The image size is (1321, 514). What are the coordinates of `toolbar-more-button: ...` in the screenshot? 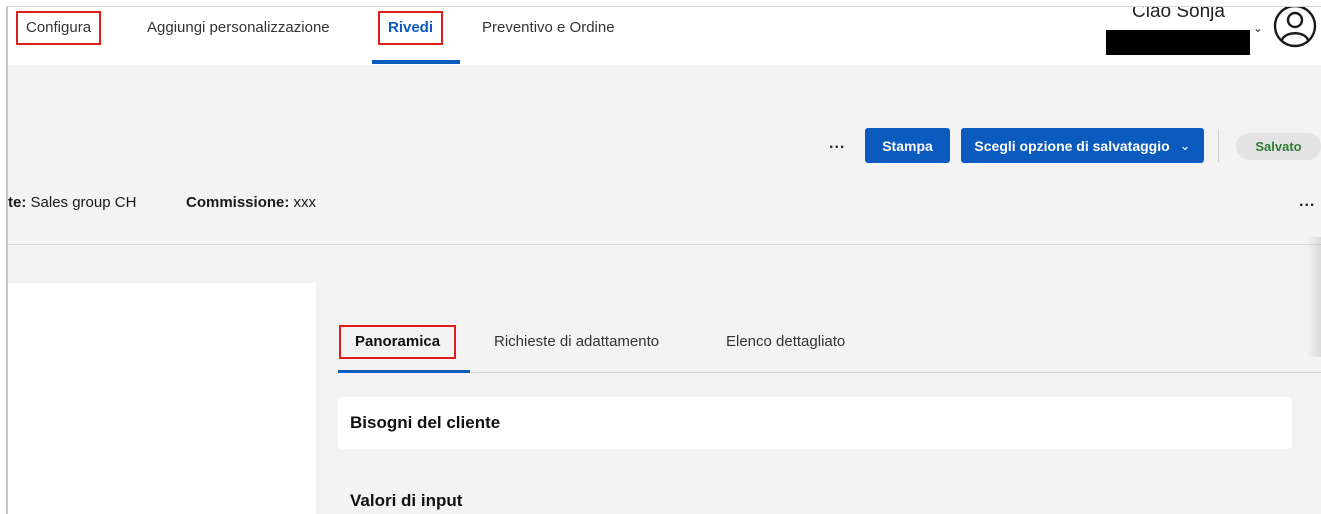 It's located at (837, 144).